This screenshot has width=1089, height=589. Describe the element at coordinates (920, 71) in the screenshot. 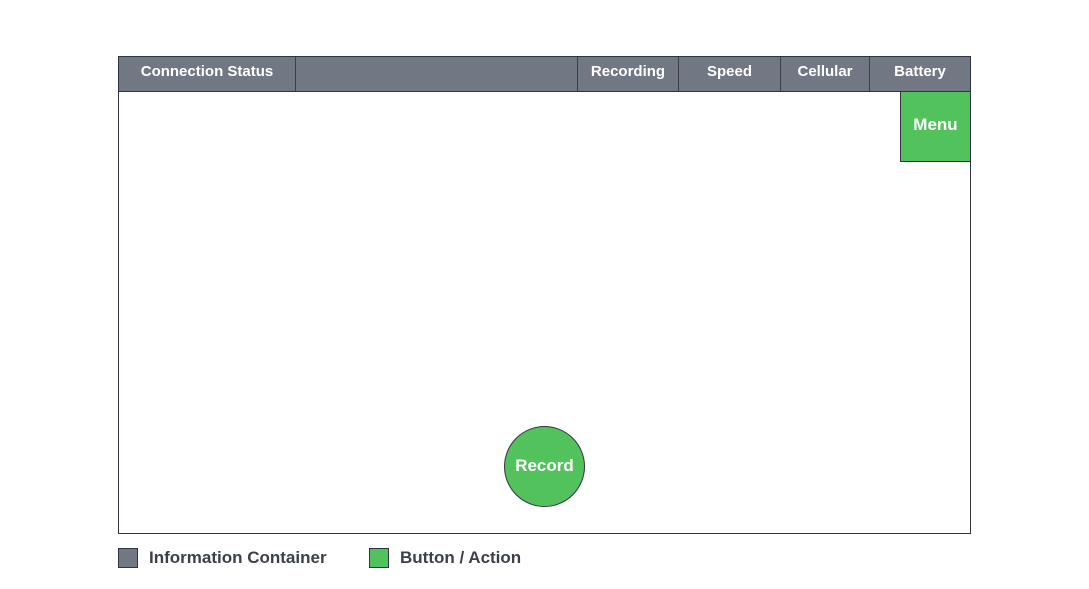

I see `battery-cell: Battery` at that location.